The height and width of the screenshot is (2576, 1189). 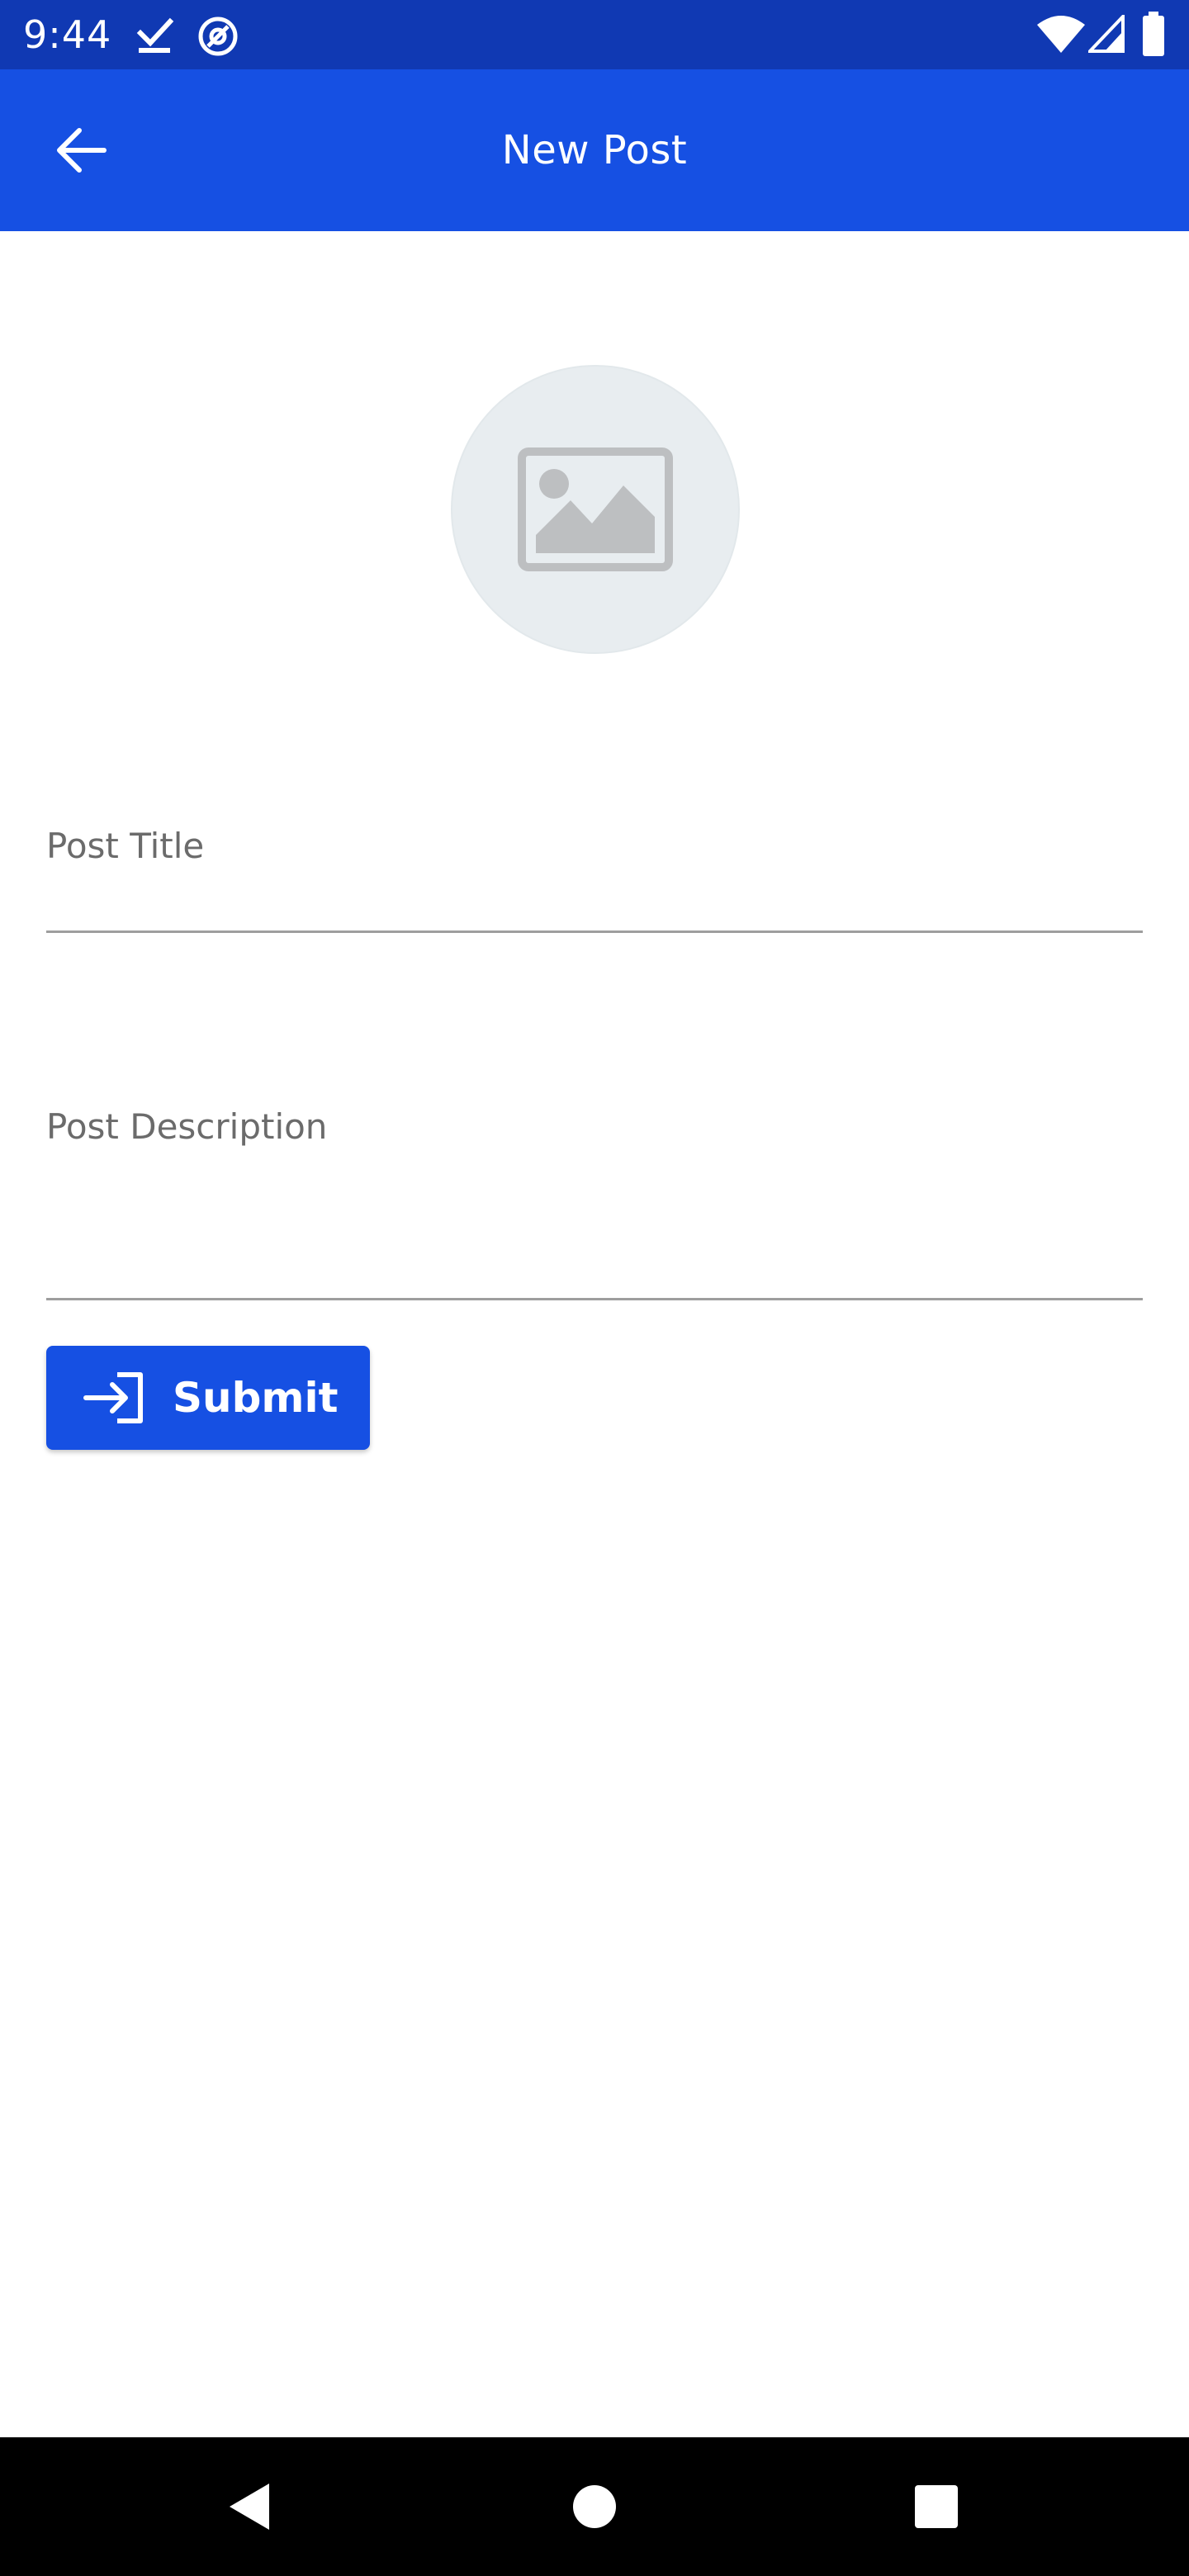 What do you see at coordinates (113, 1397) in the screenshot?
I see `login-arrow-icon` at bounding box center [113, 1397].